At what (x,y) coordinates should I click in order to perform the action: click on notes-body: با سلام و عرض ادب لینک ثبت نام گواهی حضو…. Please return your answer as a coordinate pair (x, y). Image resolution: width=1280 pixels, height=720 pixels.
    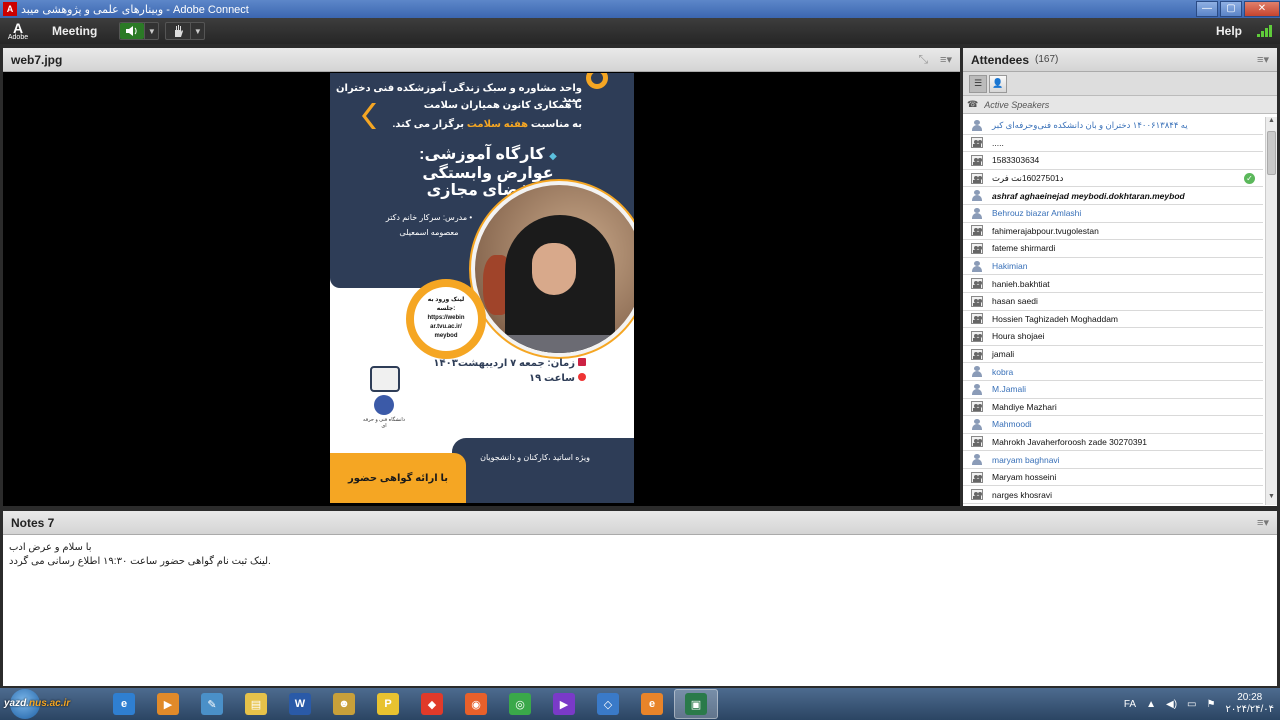
    Looking at the image, I should click on (640, 555).